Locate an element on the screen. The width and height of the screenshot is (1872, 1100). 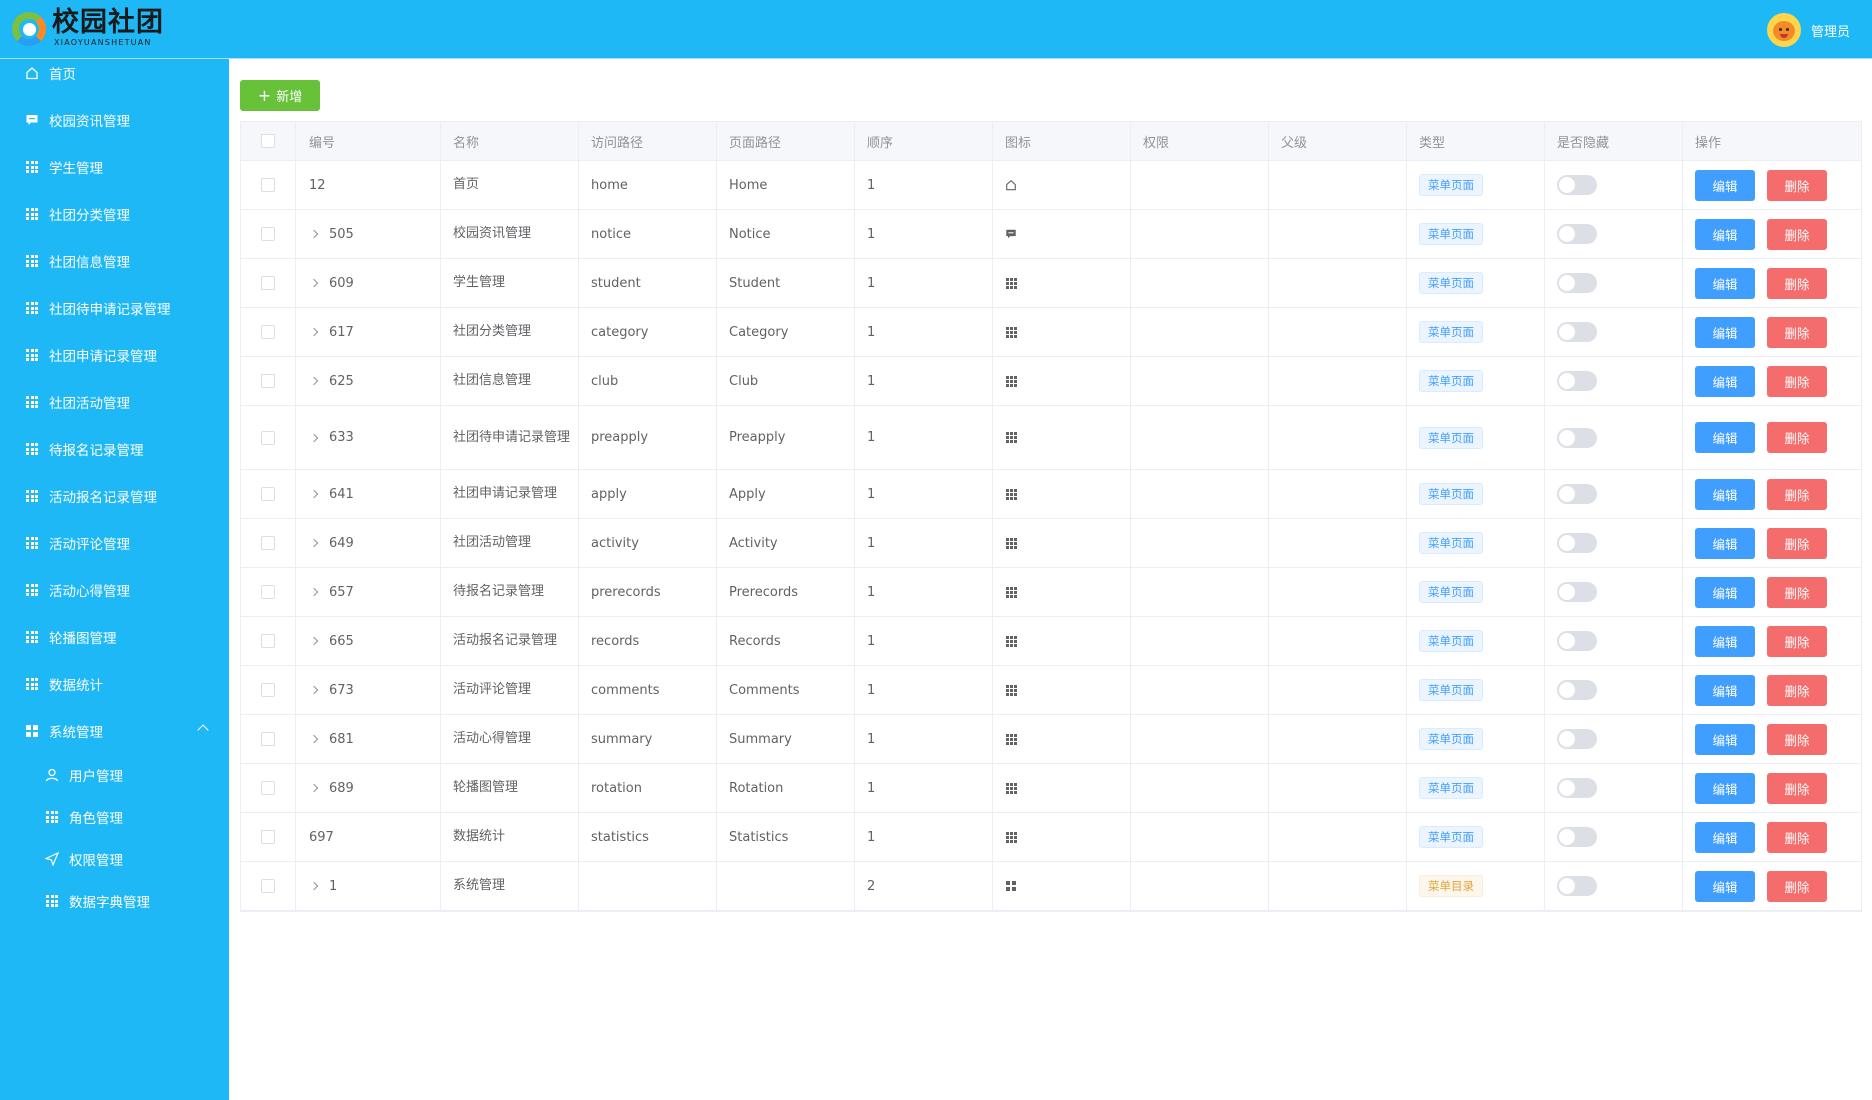
table-row: 681 活动心得管理 summary Summary 1 菜单页面 编辑 删除 is located at coordinates (1051, 739).